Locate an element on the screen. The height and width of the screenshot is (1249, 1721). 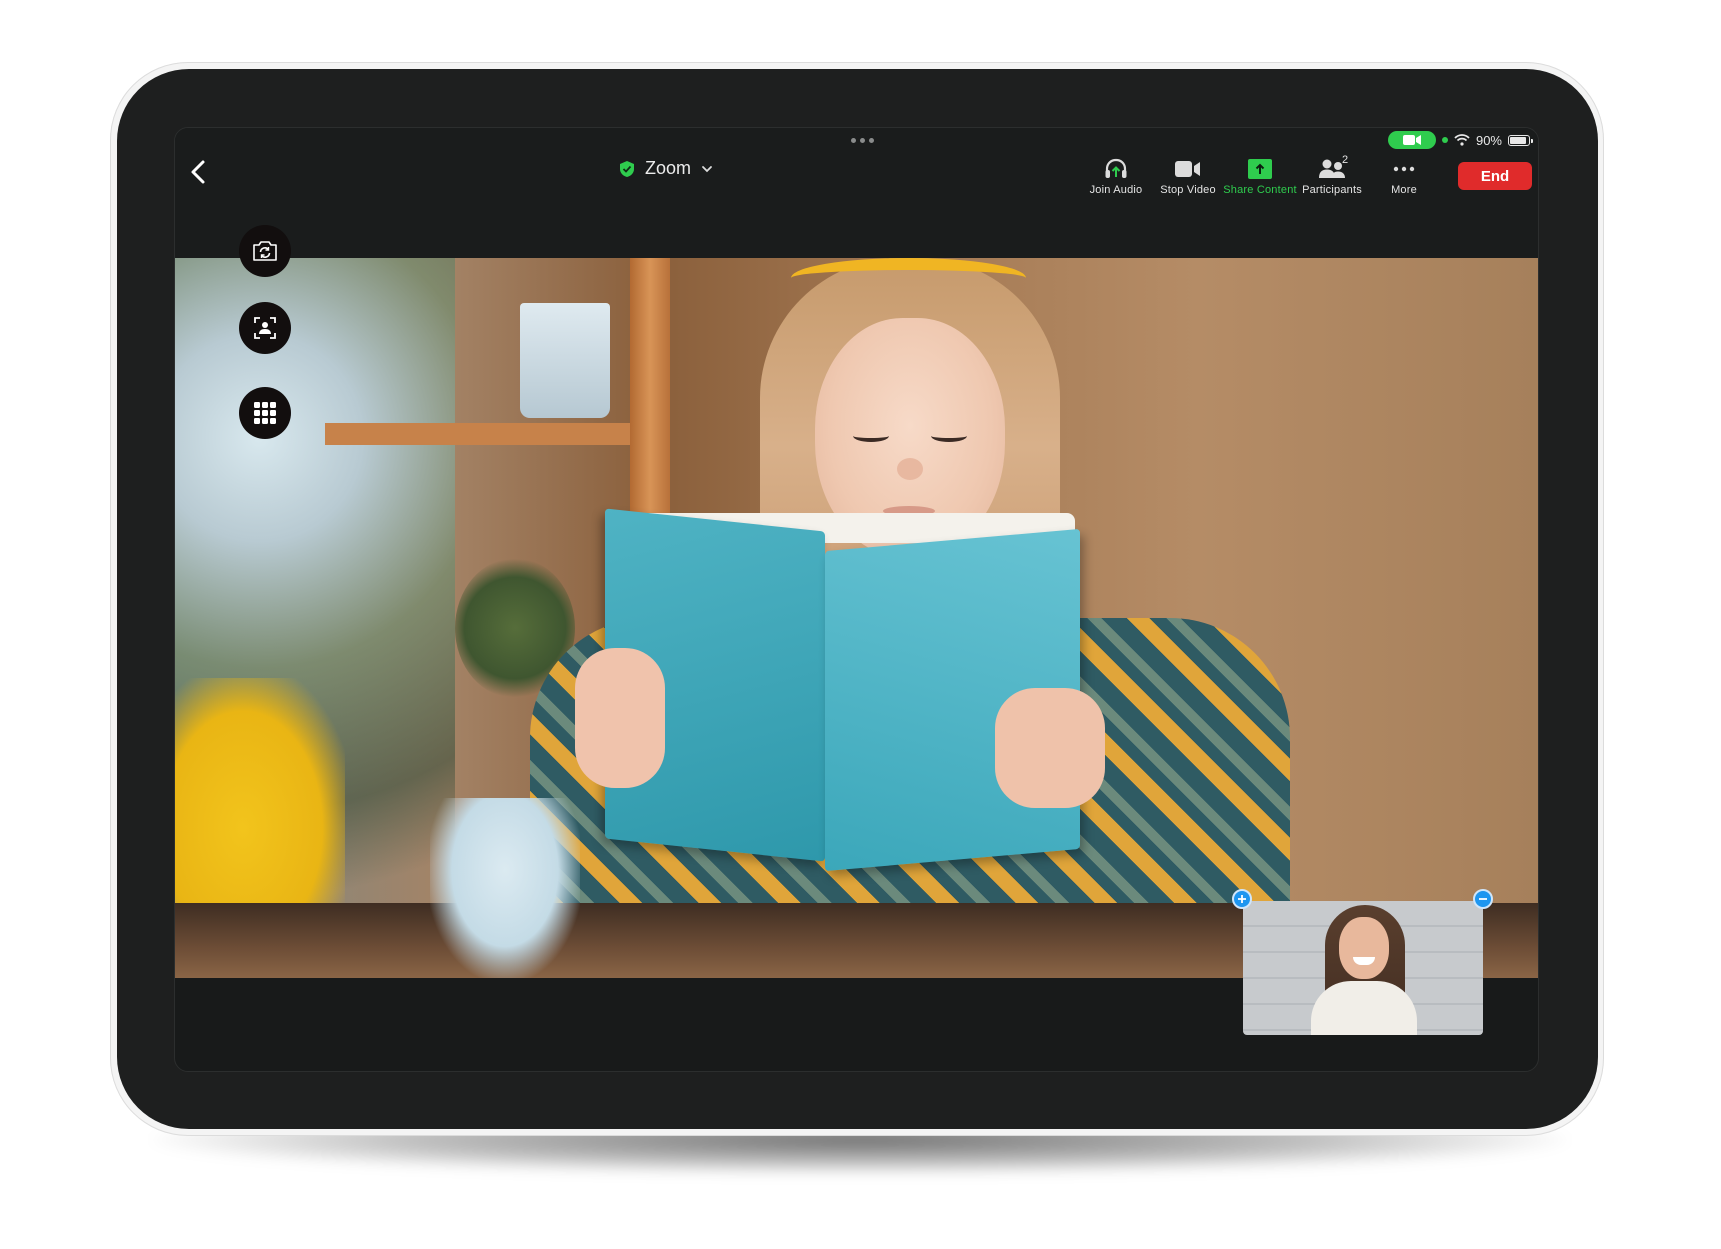
stop-video-button: Stop Video is located at coordinates (1188, 176).